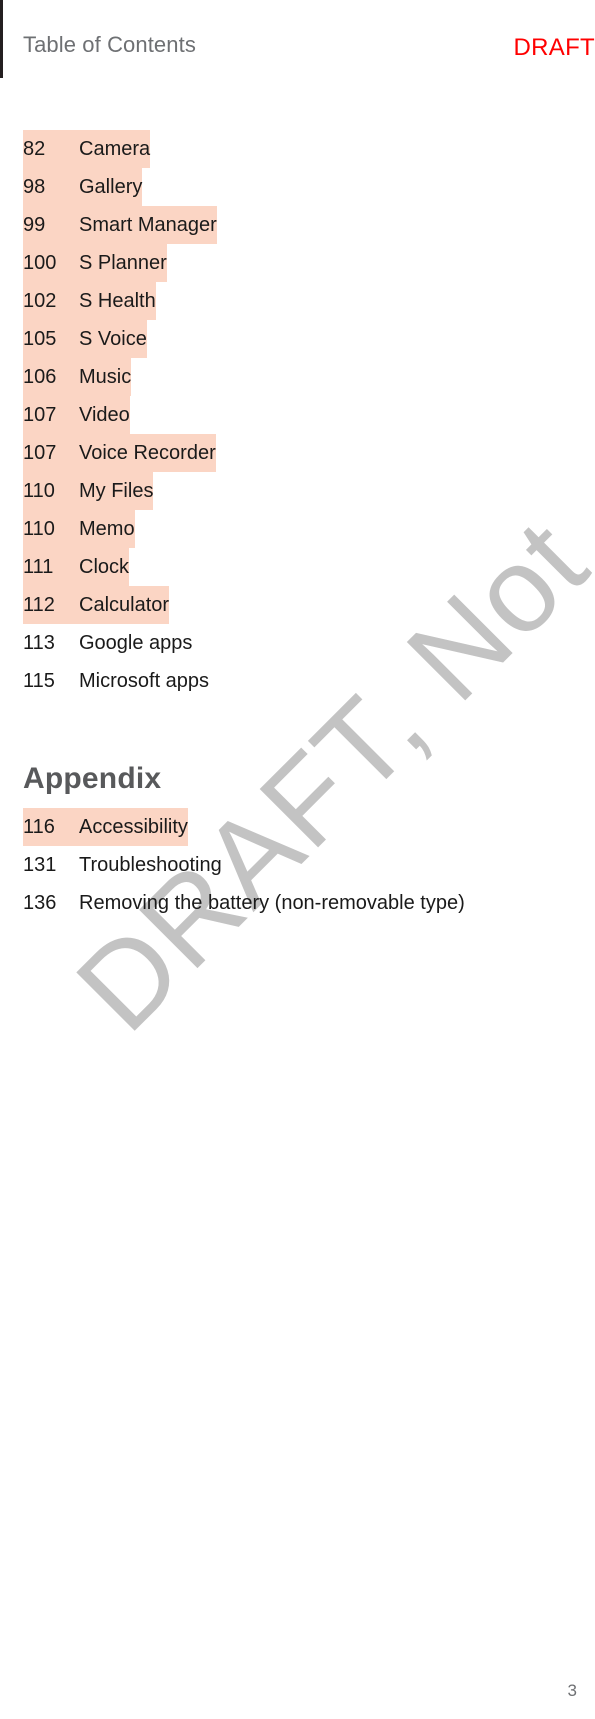 The image size is (595, 1719). I want to click on section-heading-appendix: Appendix, so click(92, 778).